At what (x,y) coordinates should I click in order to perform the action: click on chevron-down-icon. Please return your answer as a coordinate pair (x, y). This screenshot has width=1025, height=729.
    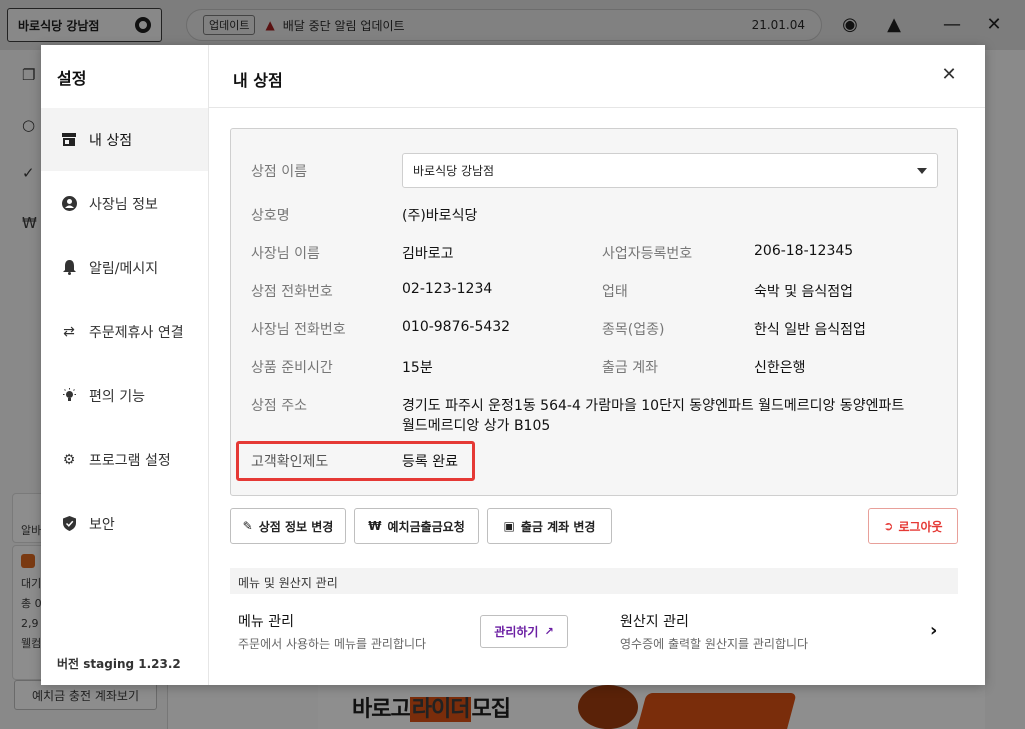
    Looking at the image, I should click on (922, 170).